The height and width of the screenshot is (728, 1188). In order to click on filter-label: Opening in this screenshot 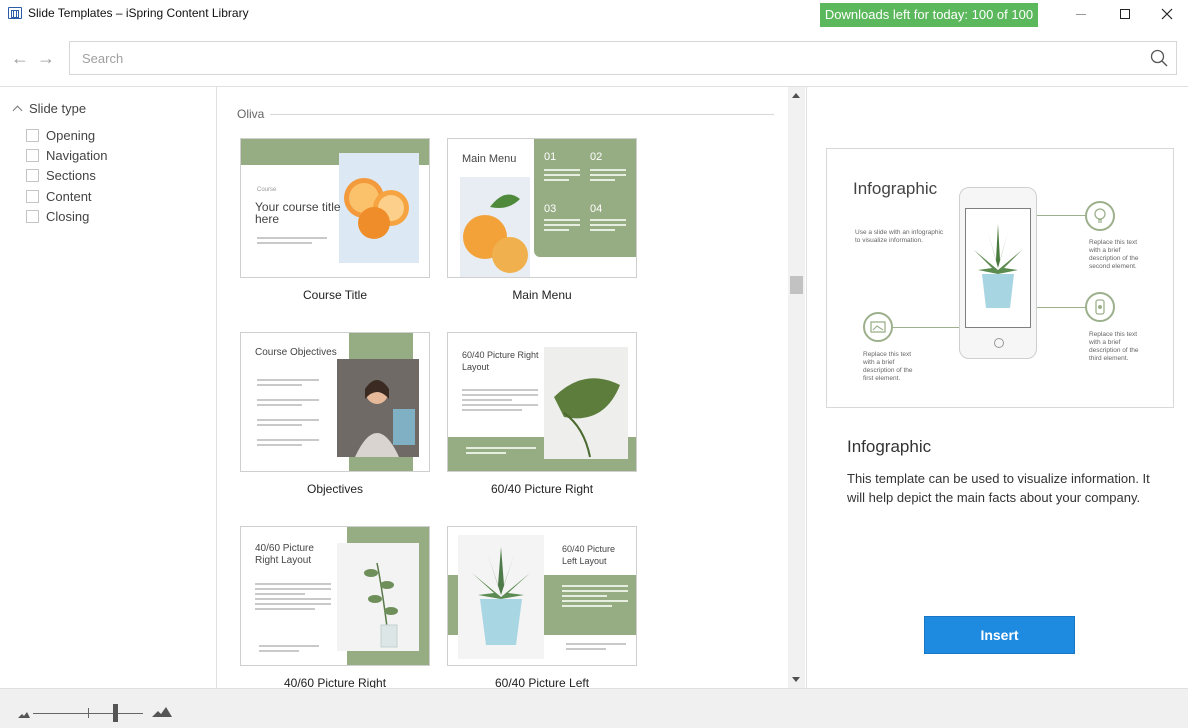, I will do `click(71, 135)`.